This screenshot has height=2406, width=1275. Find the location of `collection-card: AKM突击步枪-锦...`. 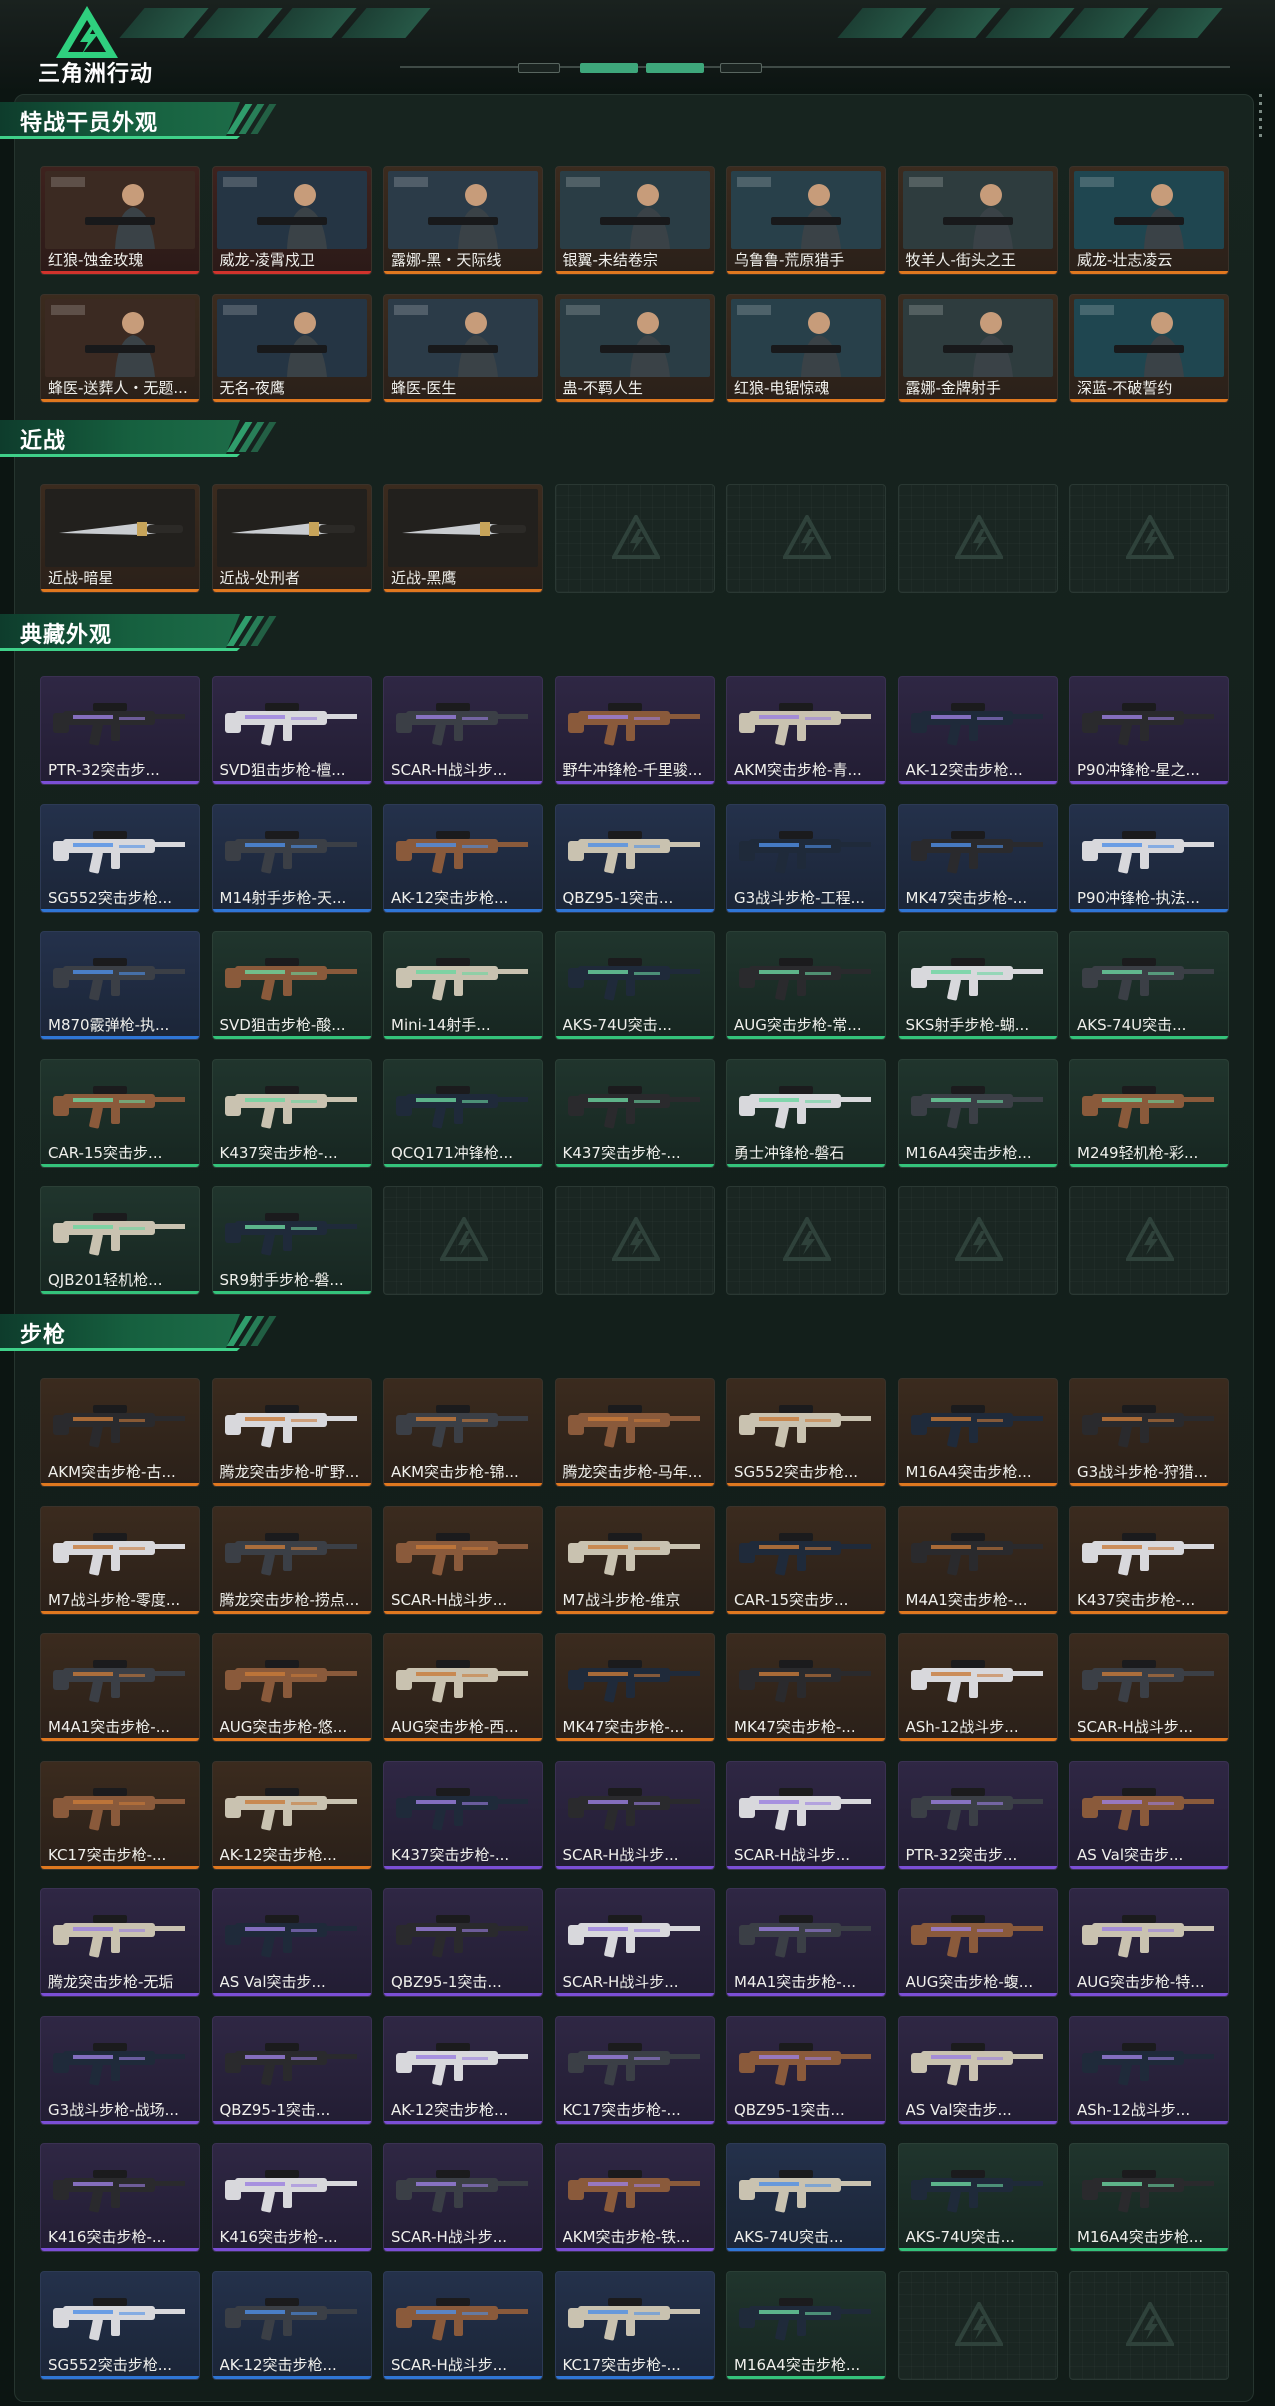

collection-card: AKM突击步枪-锦... is located at coordinates (463, 1432).